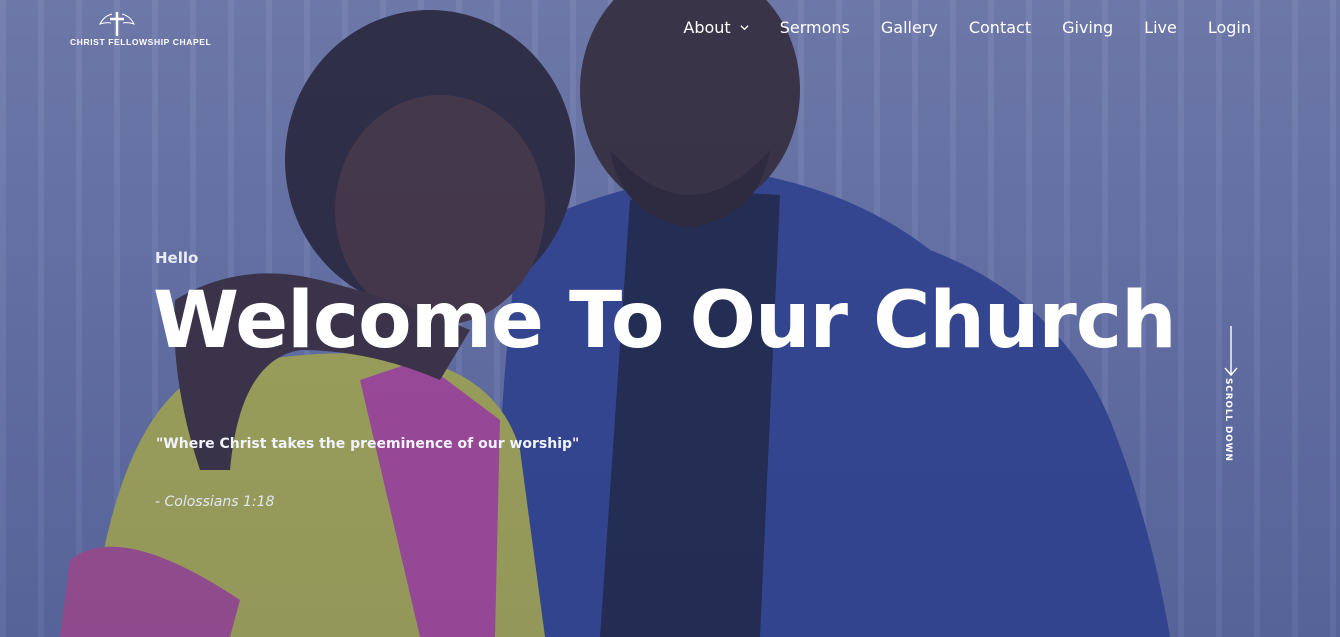 This screenshot has height=637, width=1340. I want to click on scroll-down-link: SCROLL DOWN, so click(1231, 394).